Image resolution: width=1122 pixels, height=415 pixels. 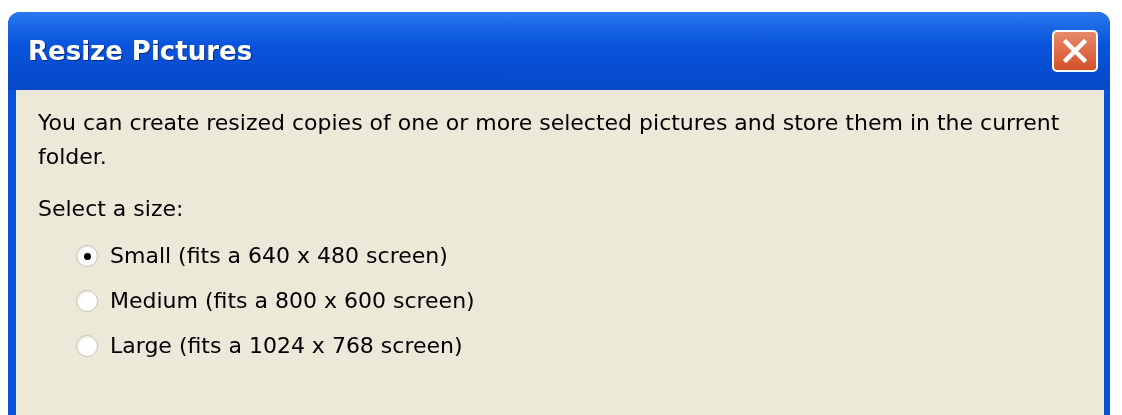 I want to click on radio-label: Medium (fits a 800 x 600 screen), so click(x=292, y=300).